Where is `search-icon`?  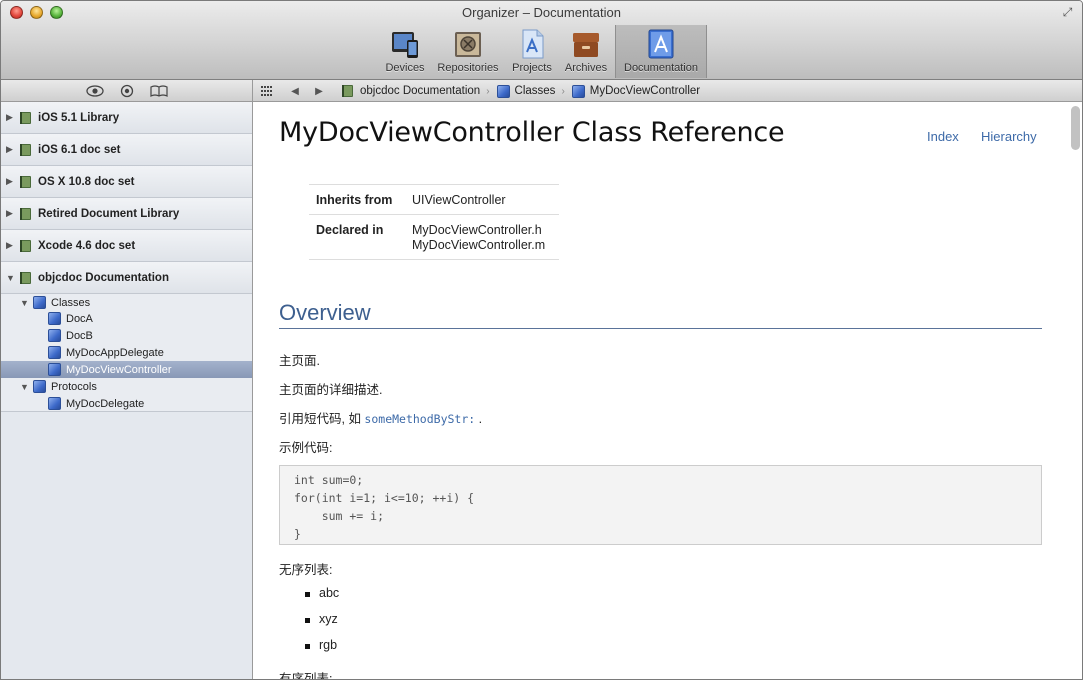
search-icon is located at coordinates (127, 90).